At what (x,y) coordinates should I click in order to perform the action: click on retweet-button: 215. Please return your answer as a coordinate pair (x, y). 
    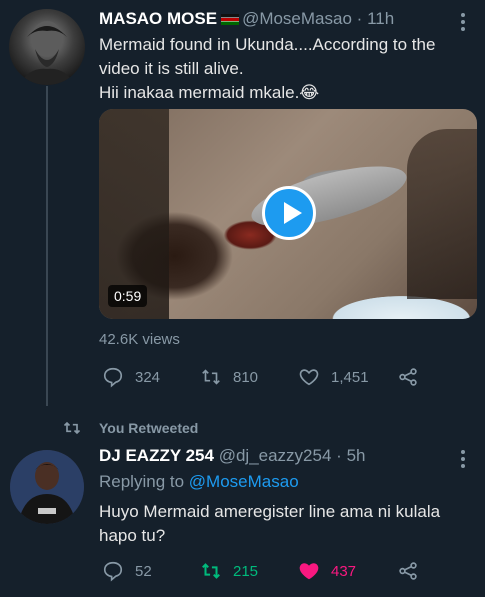
    Looking at the image, I should click on (229, 571).